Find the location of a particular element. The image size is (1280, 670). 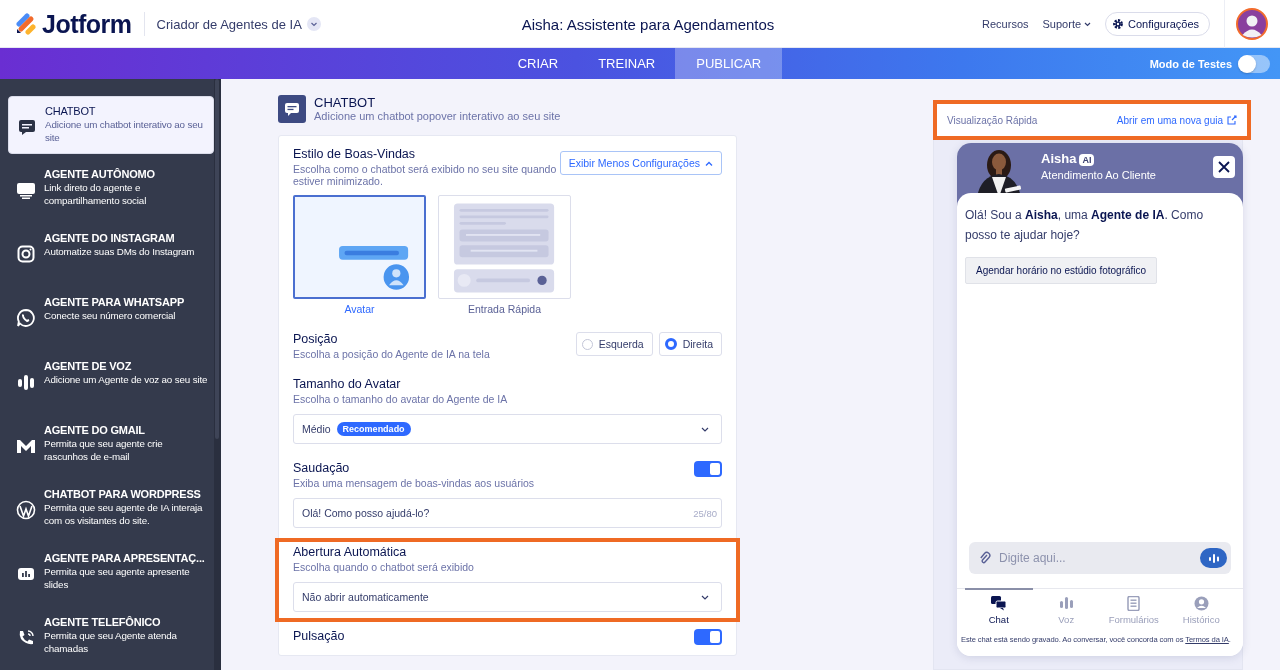

test-mode-toggle is located at coordinates (1254, 63).